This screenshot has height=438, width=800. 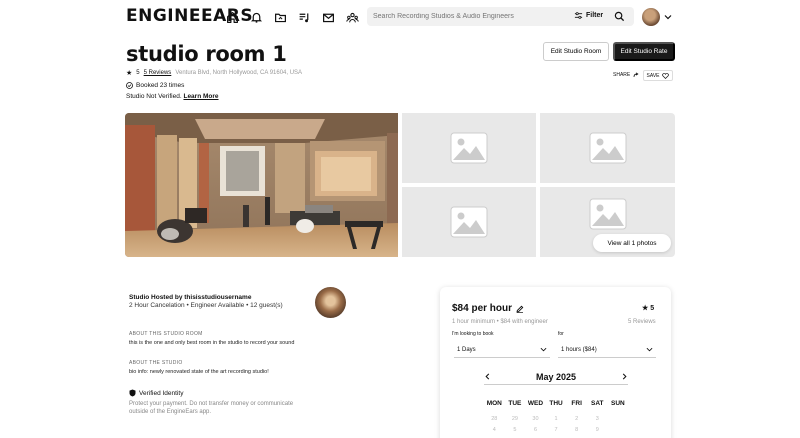 I want to click on weekday-header: MON TUE WED THU FRI SAT SUN, so click(x=556, y=403).